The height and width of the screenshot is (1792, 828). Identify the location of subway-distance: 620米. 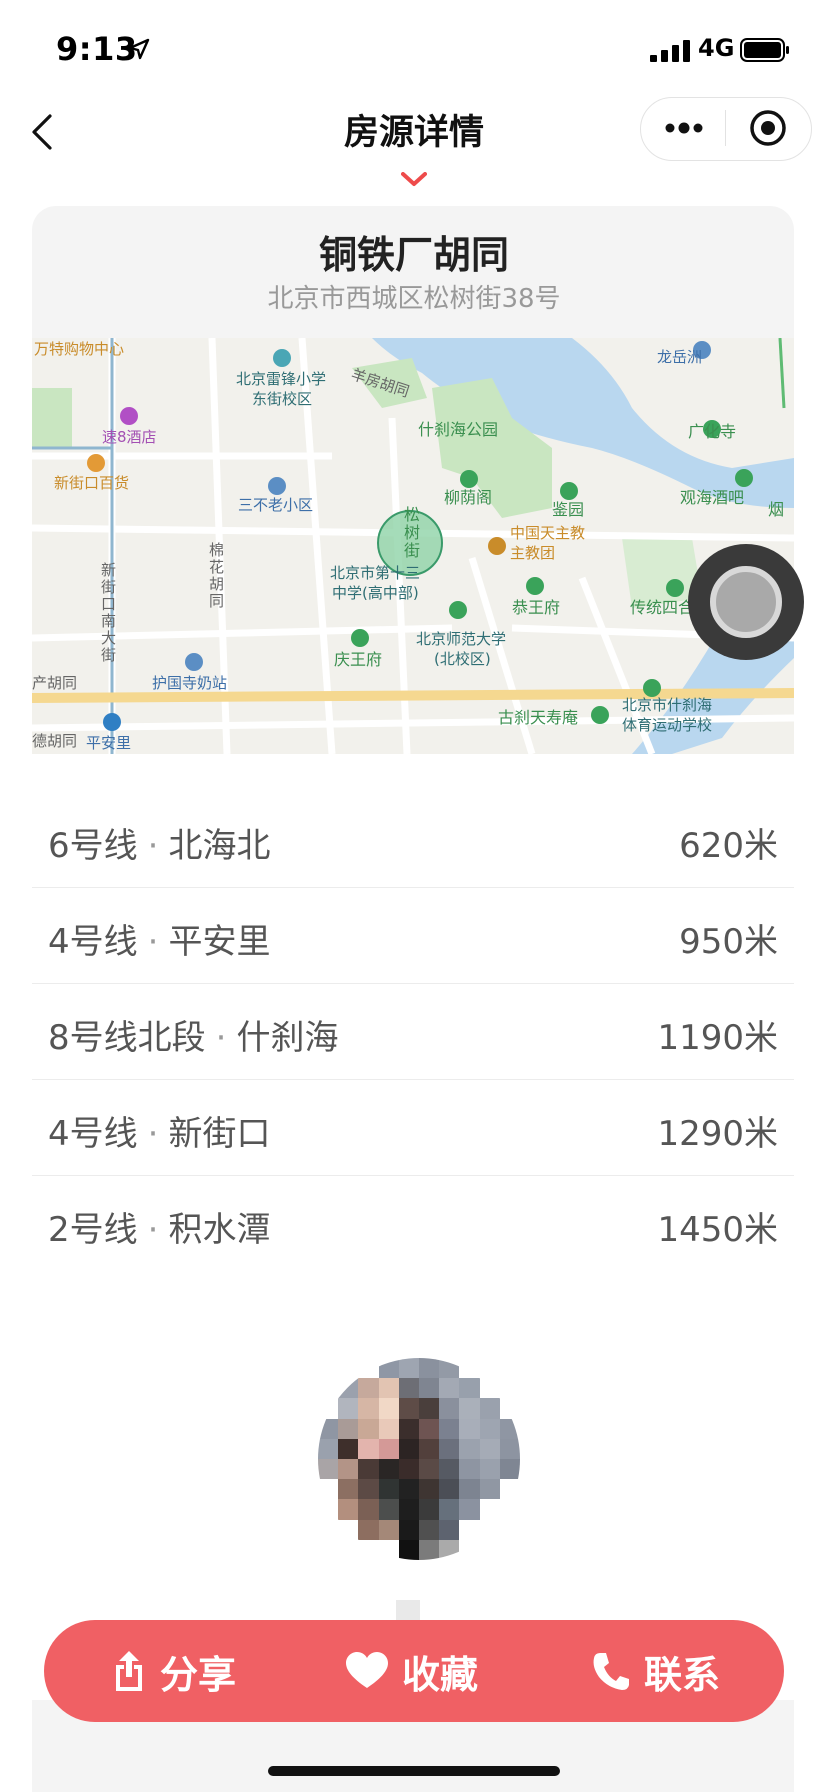
(728, 846).